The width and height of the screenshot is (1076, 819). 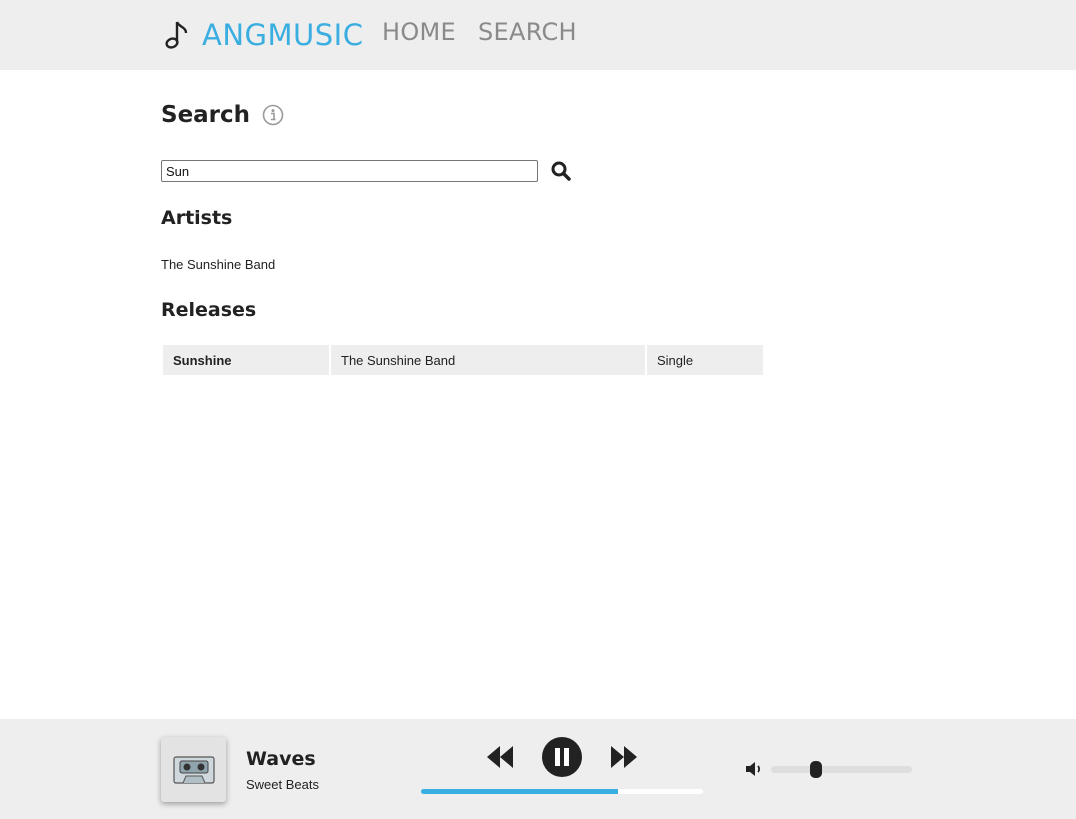 What do you see at coordinates (282, 784) in the screenshot?
I see `track-artist: Sweet Beats` at bounding box center [282, 784].